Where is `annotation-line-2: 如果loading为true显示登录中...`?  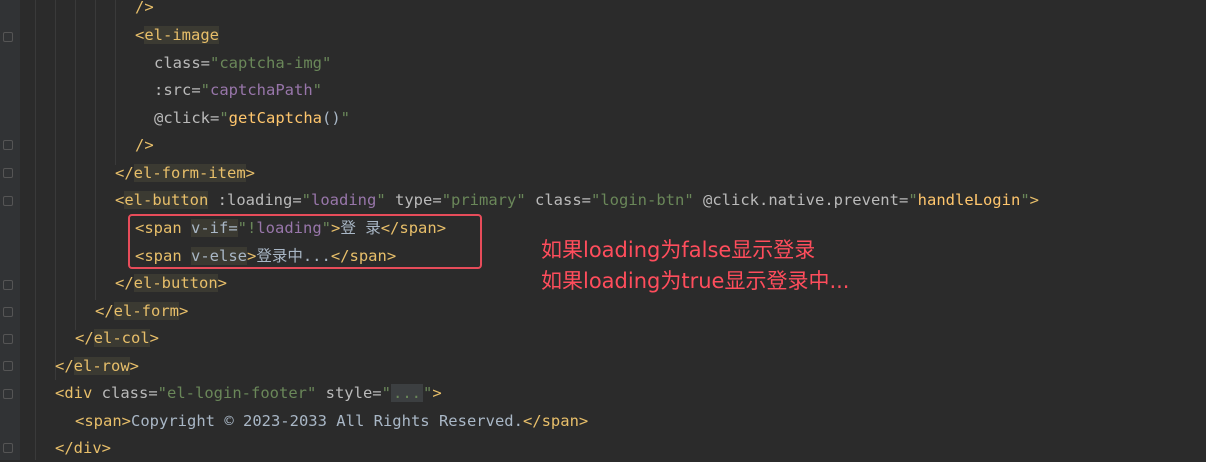 annotation-line-2: 如果loading为true显示登录中... is located at coordinates (695, 281).